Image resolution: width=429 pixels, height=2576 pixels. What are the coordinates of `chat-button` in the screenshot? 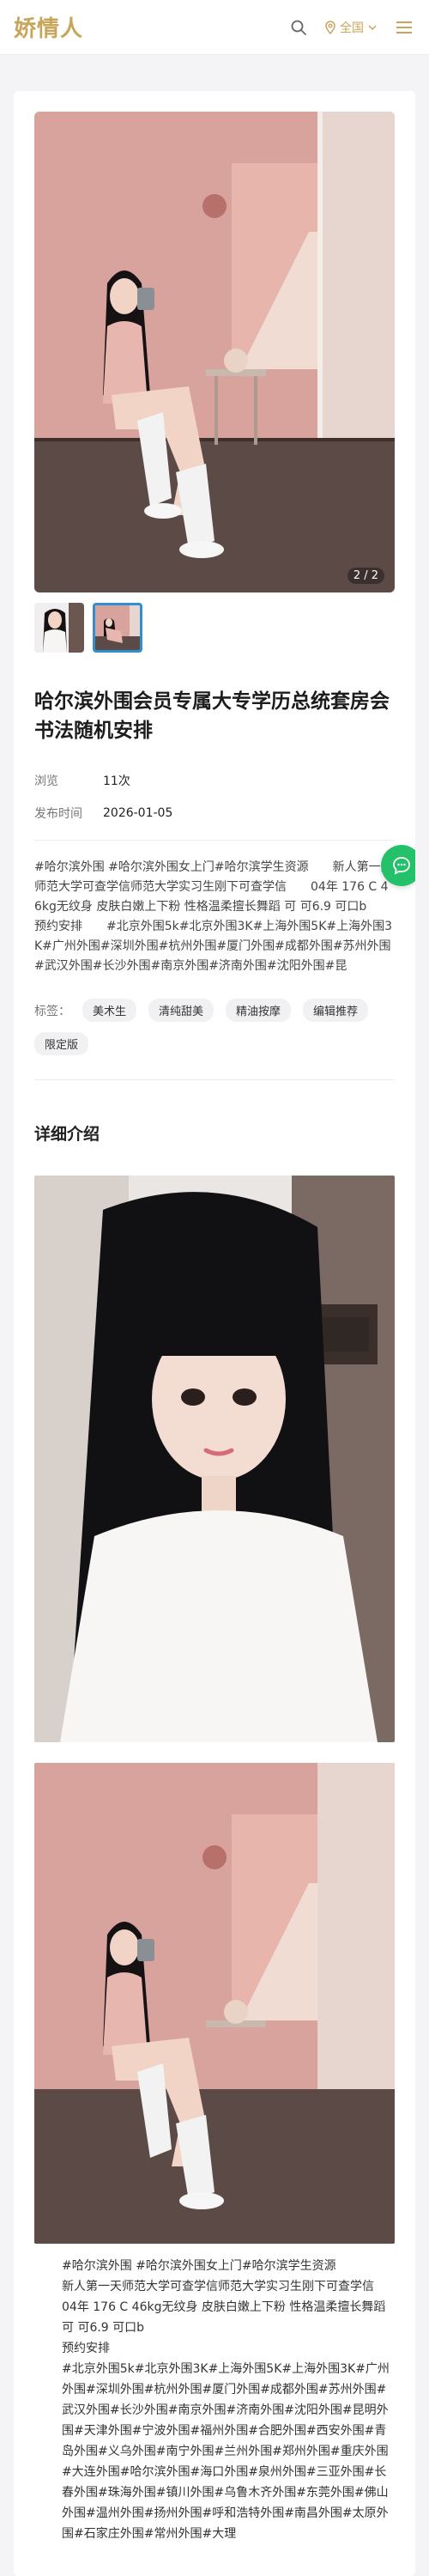 It's located at (398, 865).